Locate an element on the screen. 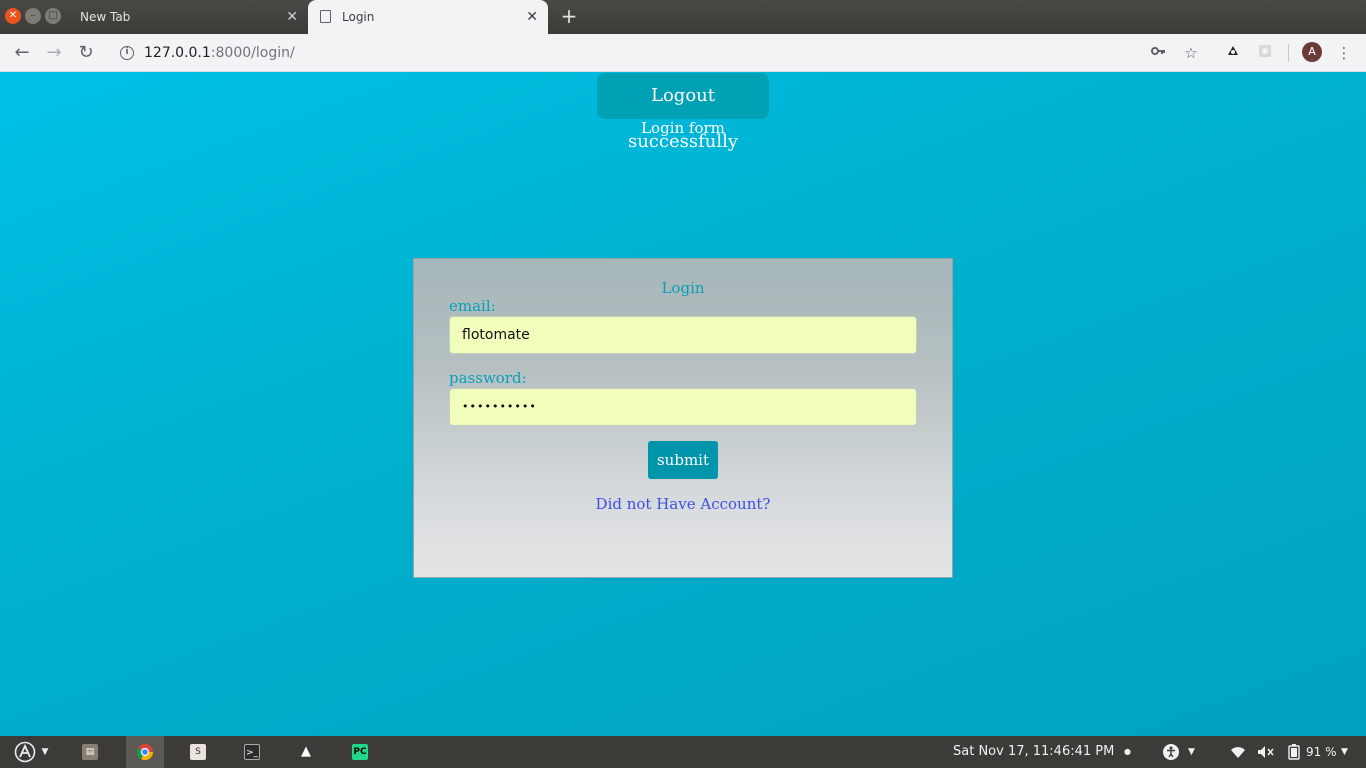  new-tab-button: + is located at coordinates (569, 16).